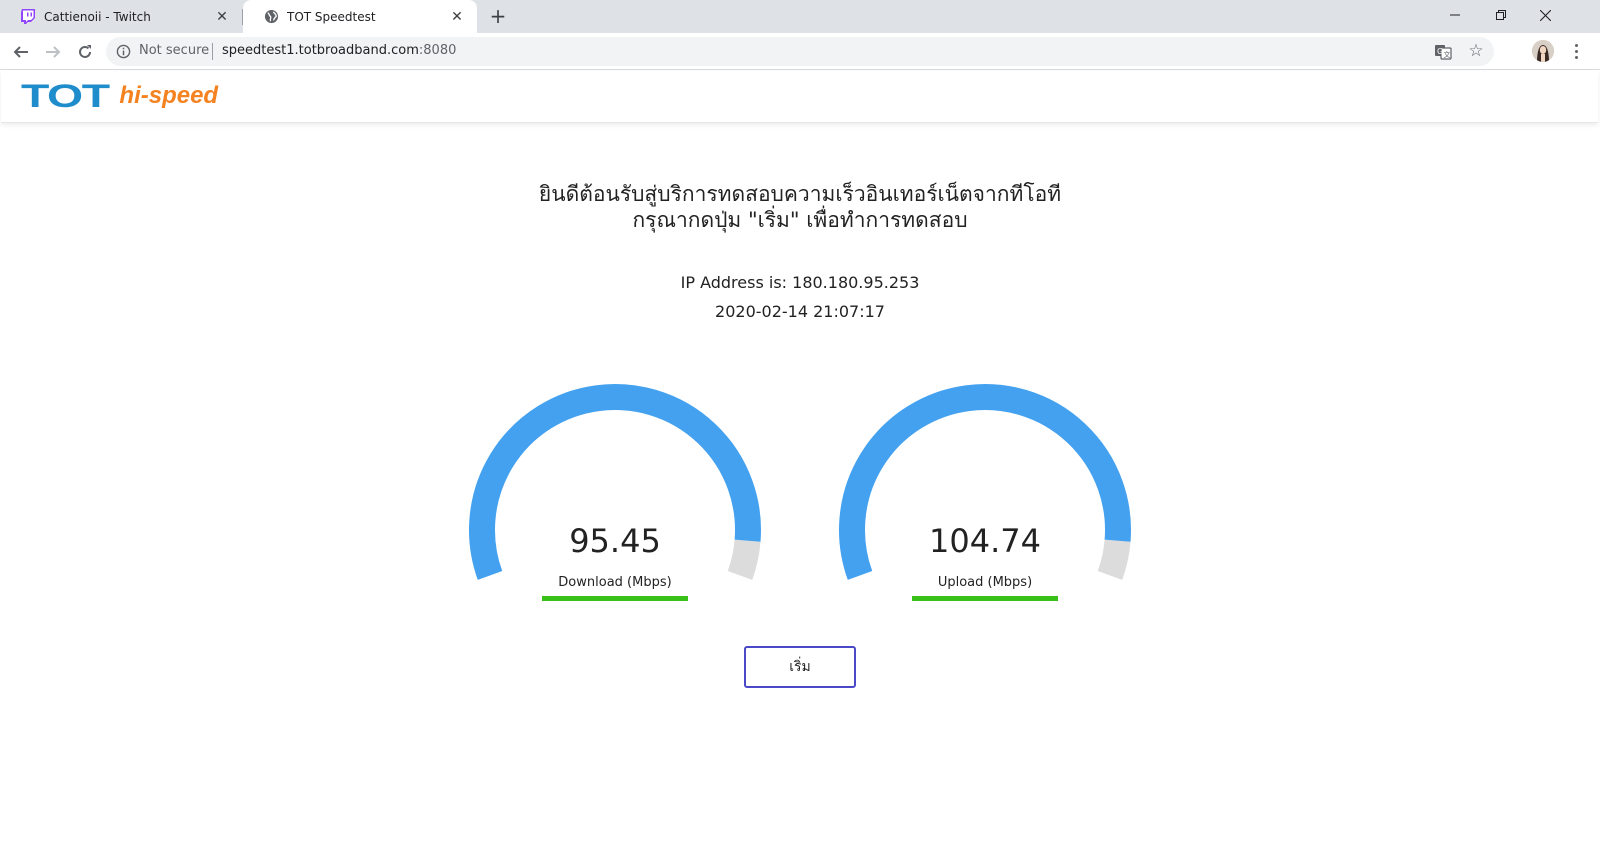 This screenshot has width=1600, height=860. Describe the element at coordinates (1543, 51) in the screenshot. I see `profile-avatar` at that location.